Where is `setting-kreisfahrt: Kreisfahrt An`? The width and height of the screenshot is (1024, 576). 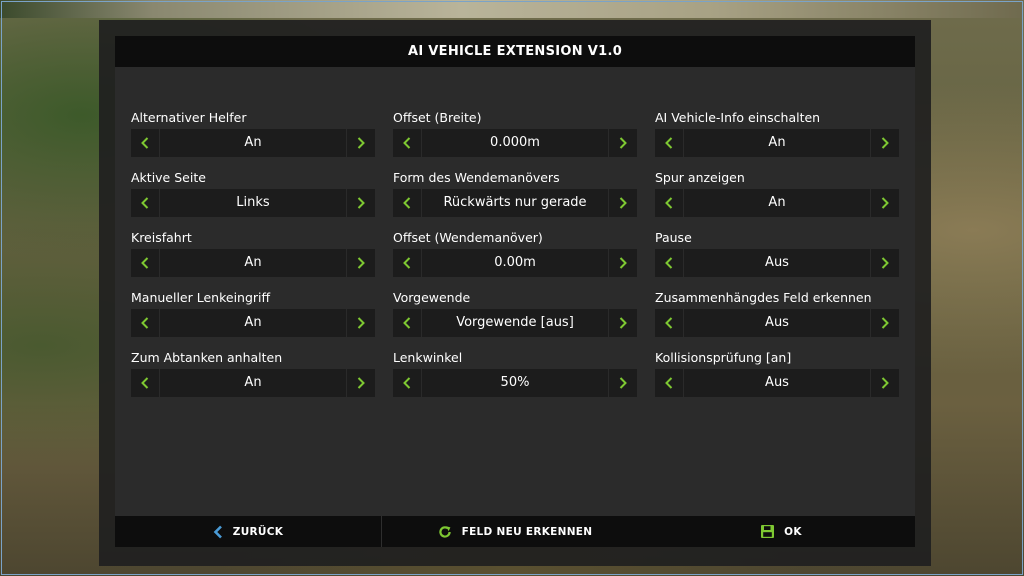 setting-kreisfahrt: Kreisfahrt An is located at coordinates (253, 253).